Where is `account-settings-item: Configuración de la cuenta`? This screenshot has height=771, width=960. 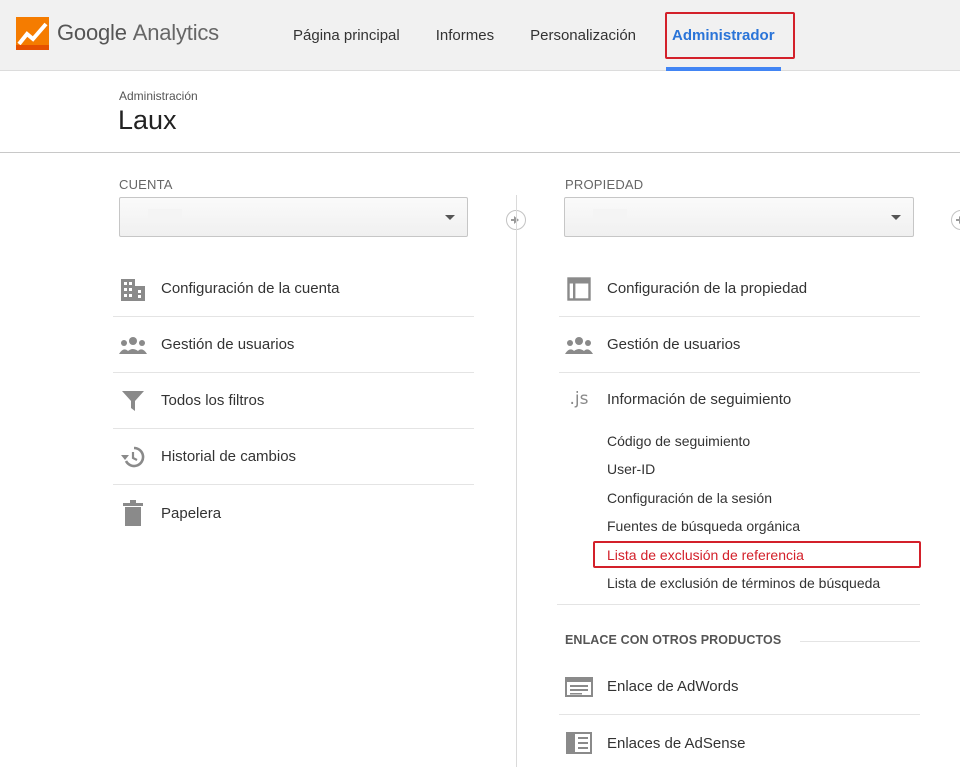 account-settings-item: Configuración de la cuenta is located at coordinates (293, 289).